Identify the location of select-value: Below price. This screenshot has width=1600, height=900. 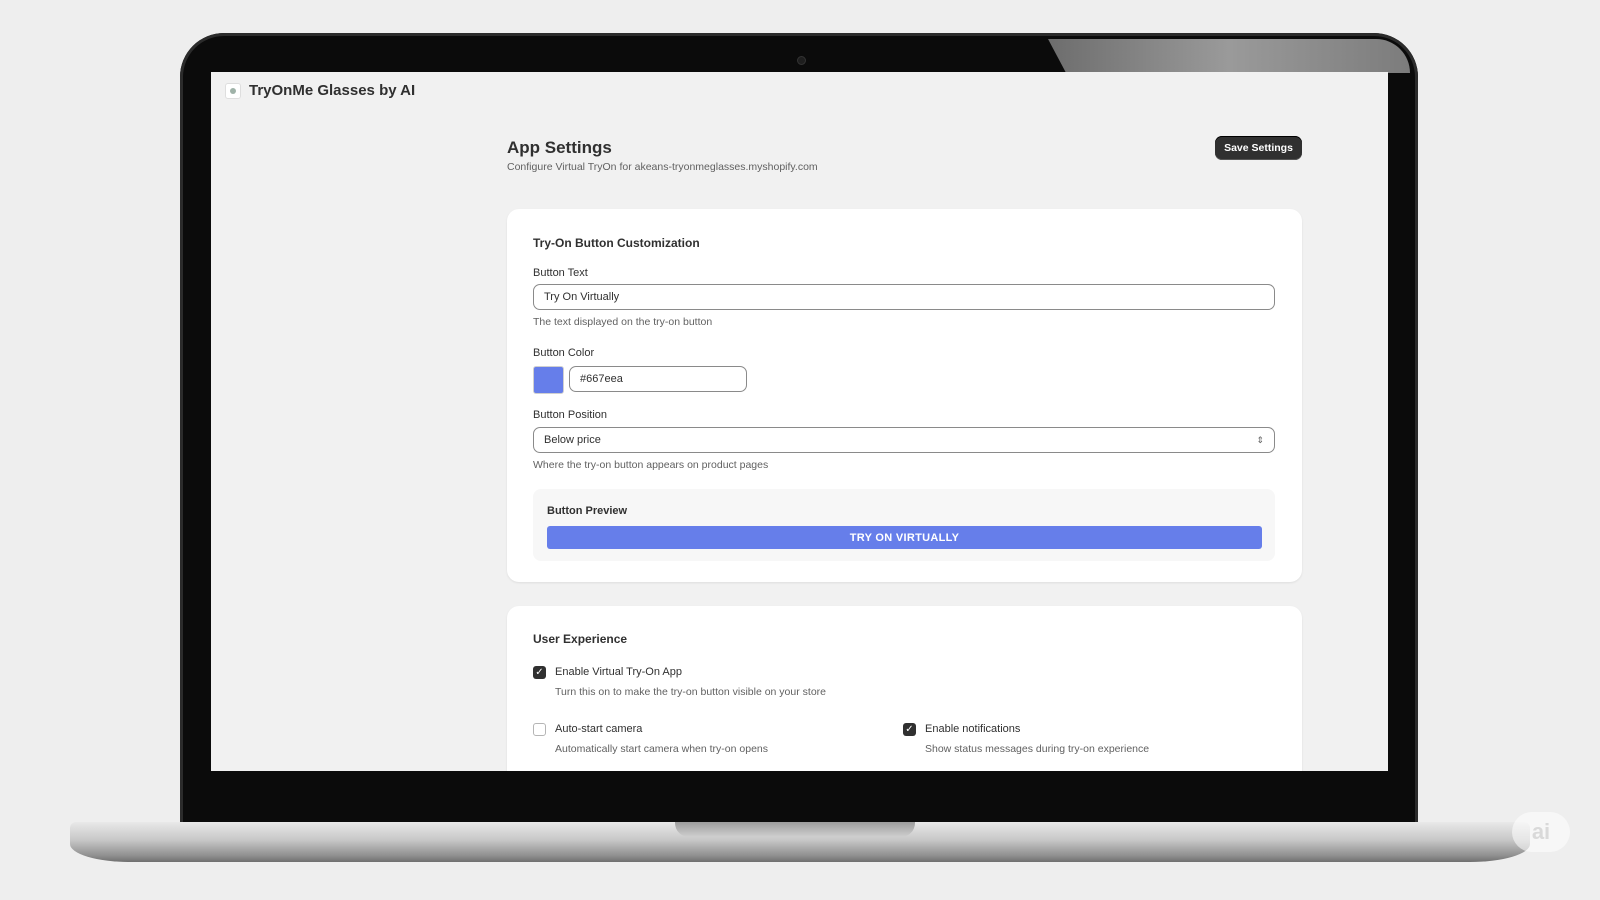
(572, 440).